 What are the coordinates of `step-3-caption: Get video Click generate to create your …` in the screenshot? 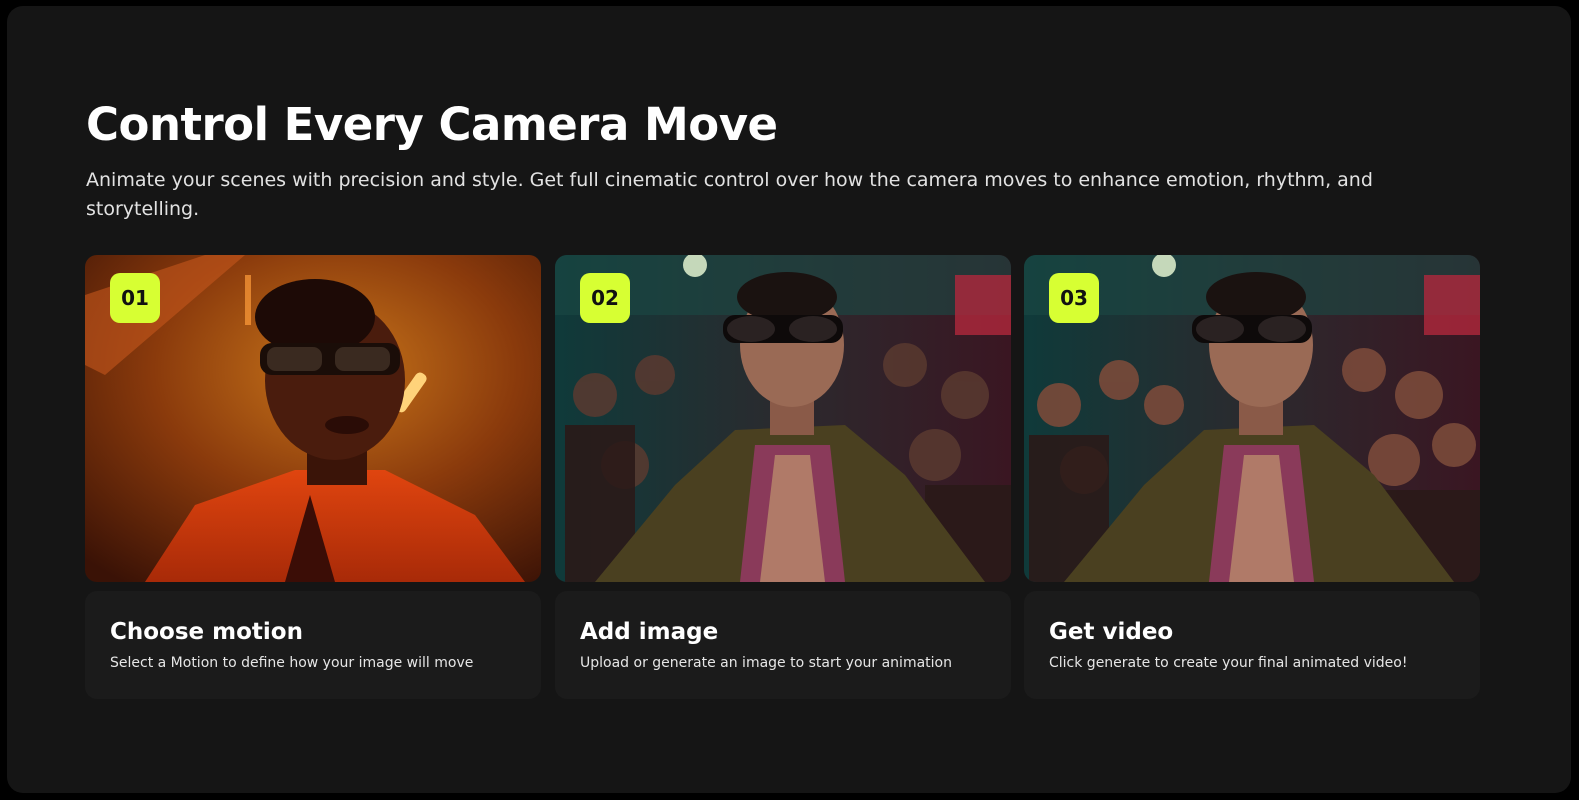 It's located at (1252, 645).